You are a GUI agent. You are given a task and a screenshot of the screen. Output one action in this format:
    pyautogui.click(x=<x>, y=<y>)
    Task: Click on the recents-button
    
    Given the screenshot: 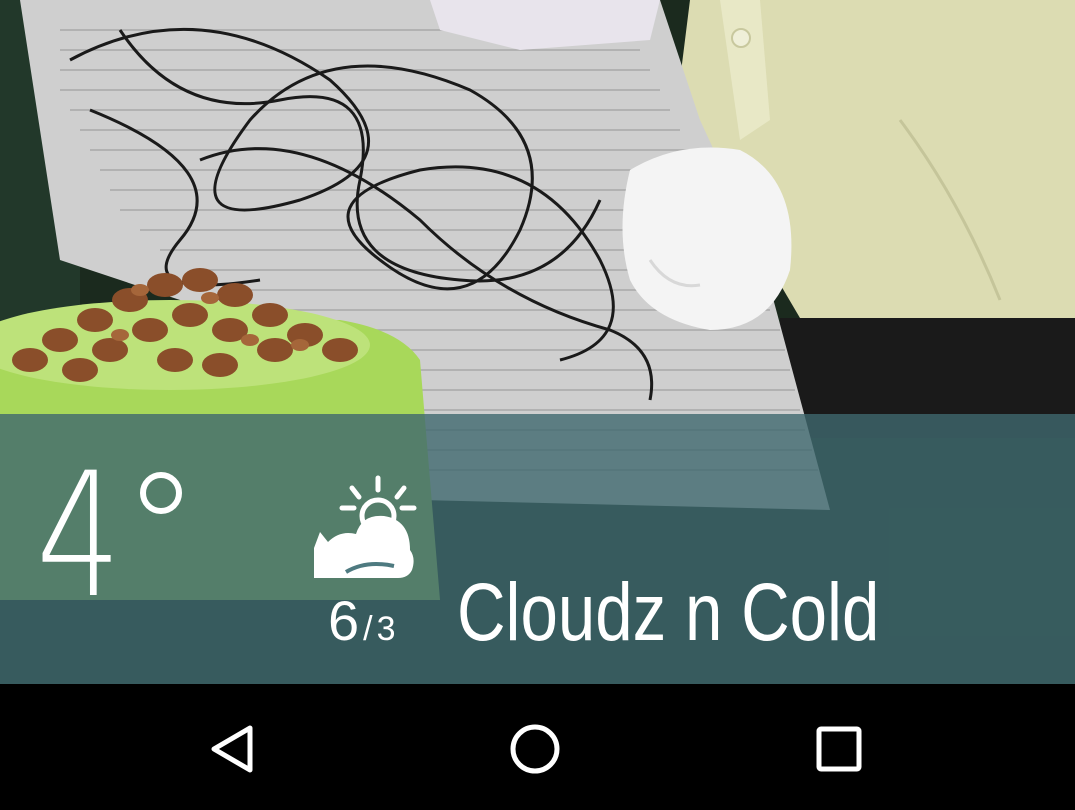 What is the action you would take?
    pyautogui.click(x=839, y=749)
    